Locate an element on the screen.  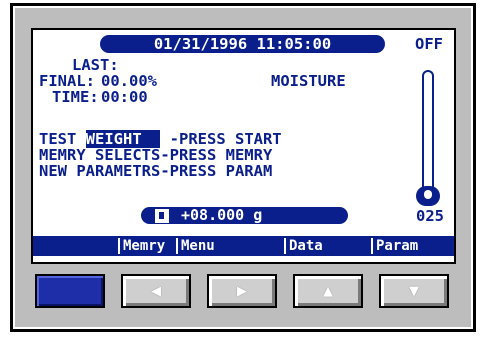
softkey-param: Param is located at coordinates (401, 246).